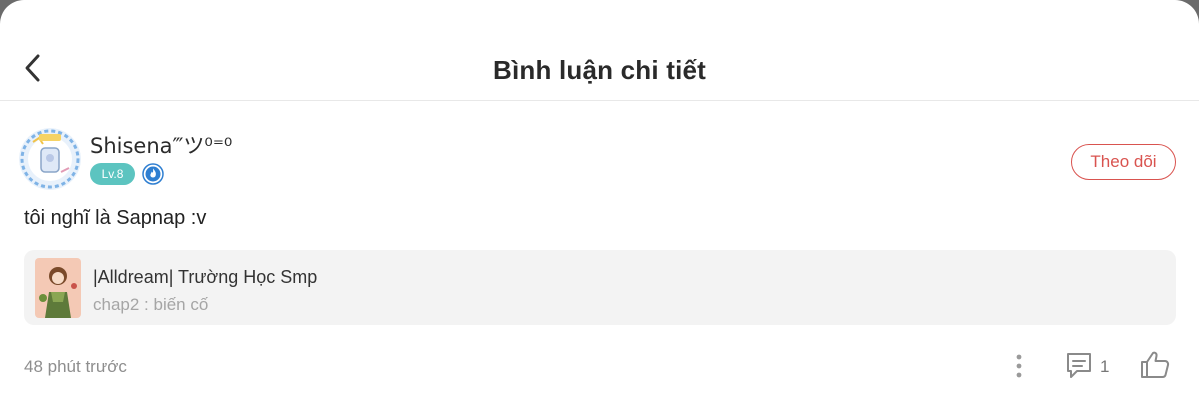 This screenshot has width=1199, height=404. What do you see at coordinates (153, 174) in the screenshot?
I see `flame-badge-icon` at bounding box center [153, 174].